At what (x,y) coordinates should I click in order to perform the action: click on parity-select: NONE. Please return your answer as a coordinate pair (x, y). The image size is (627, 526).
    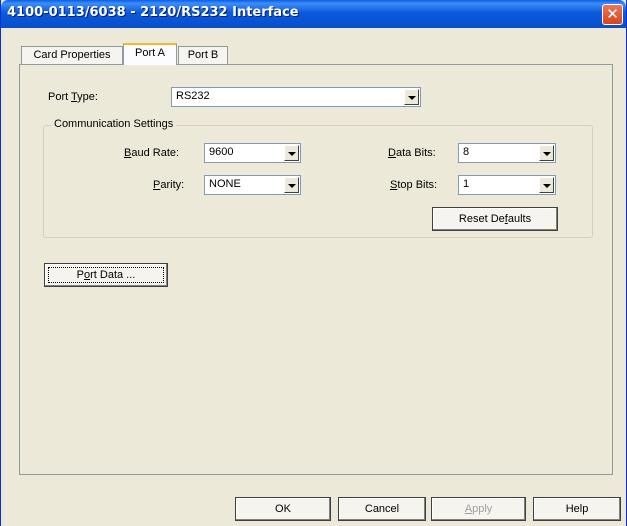
    Looking at the image, I should click on (252, 185).